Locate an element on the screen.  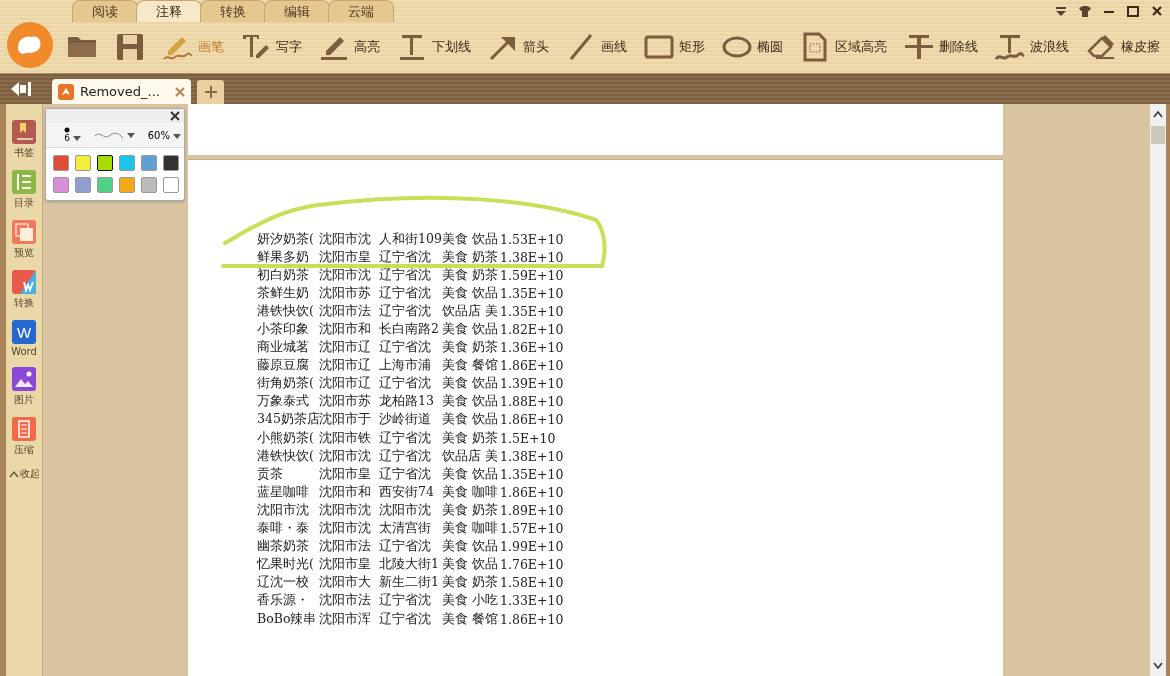
table-cell: 345奶茶店 is located at coordinates (288, 420).